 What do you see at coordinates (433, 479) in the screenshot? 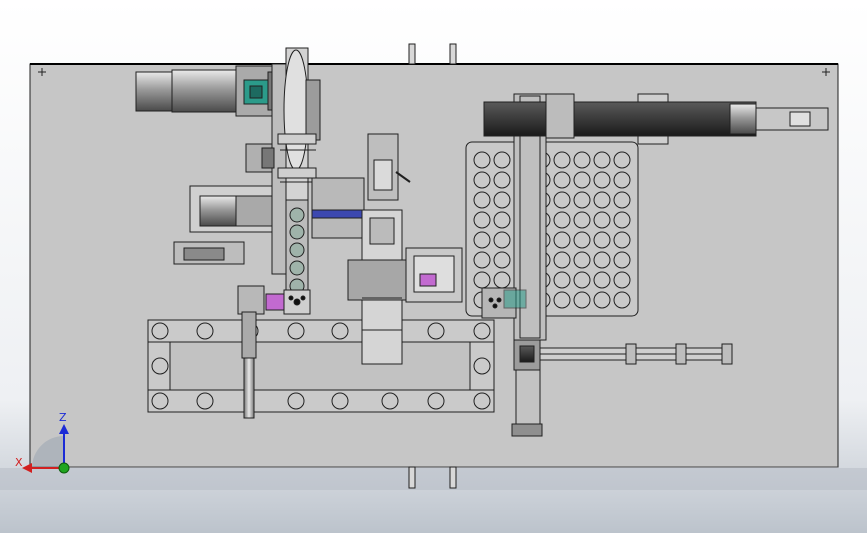
I see `ground-shadow` at bounding box center [433, 479].